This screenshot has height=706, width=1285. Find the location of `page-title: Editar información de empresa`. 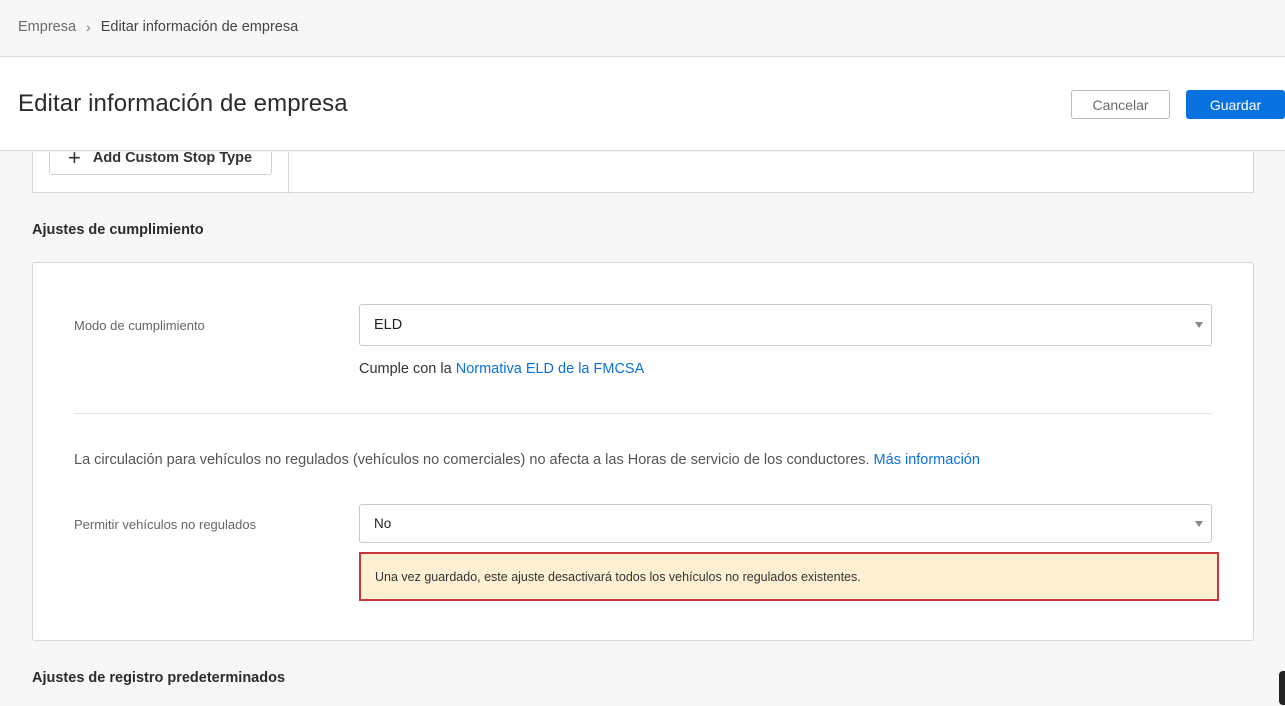

page-title: Editar información de empresa is located at coordinates (183, 103).